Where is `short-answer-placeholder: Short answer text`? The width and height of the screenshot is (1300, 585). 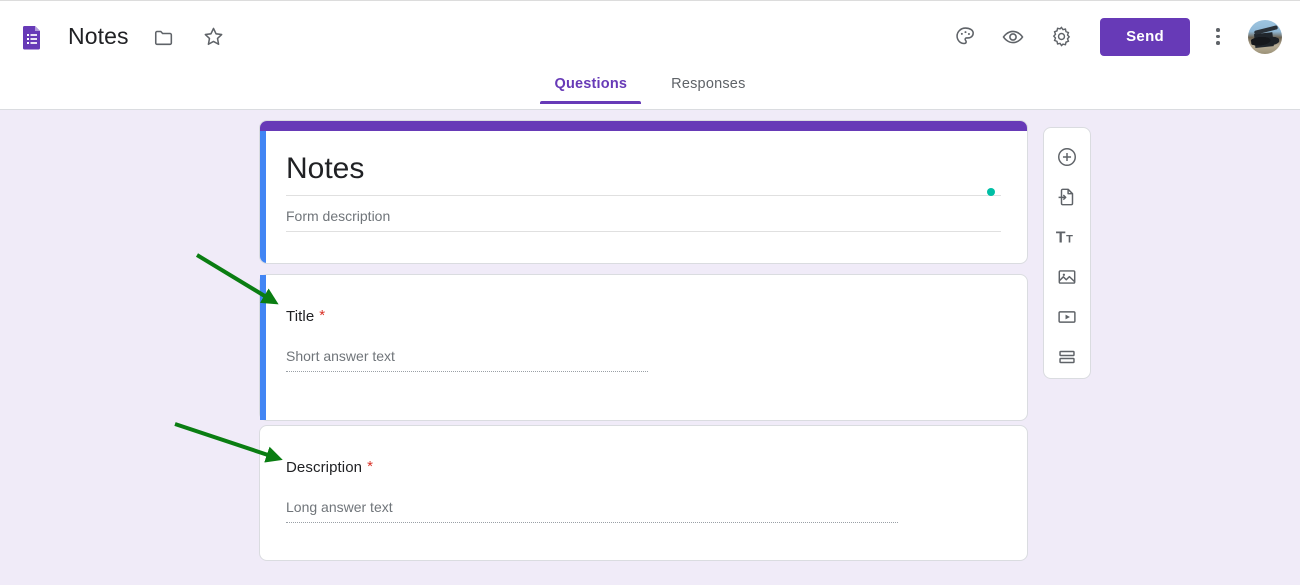 short-answer-placeholder: Short answer text is located at coordinates (467, 360).